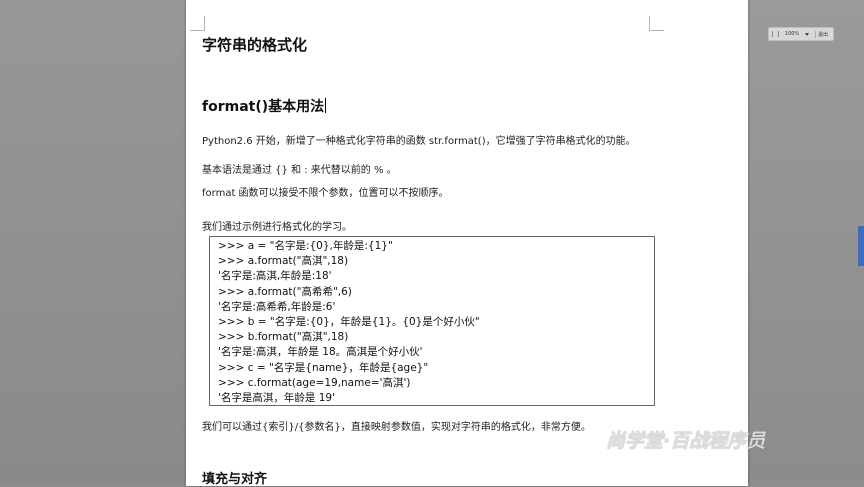 Image resolution: width=864 pixels, height=487 pixels. What do you see at coordinates (283, 337) in the screenshot?
I see `code-line: >>> b.format("高淇",18)` at bounding box center [283, 337].